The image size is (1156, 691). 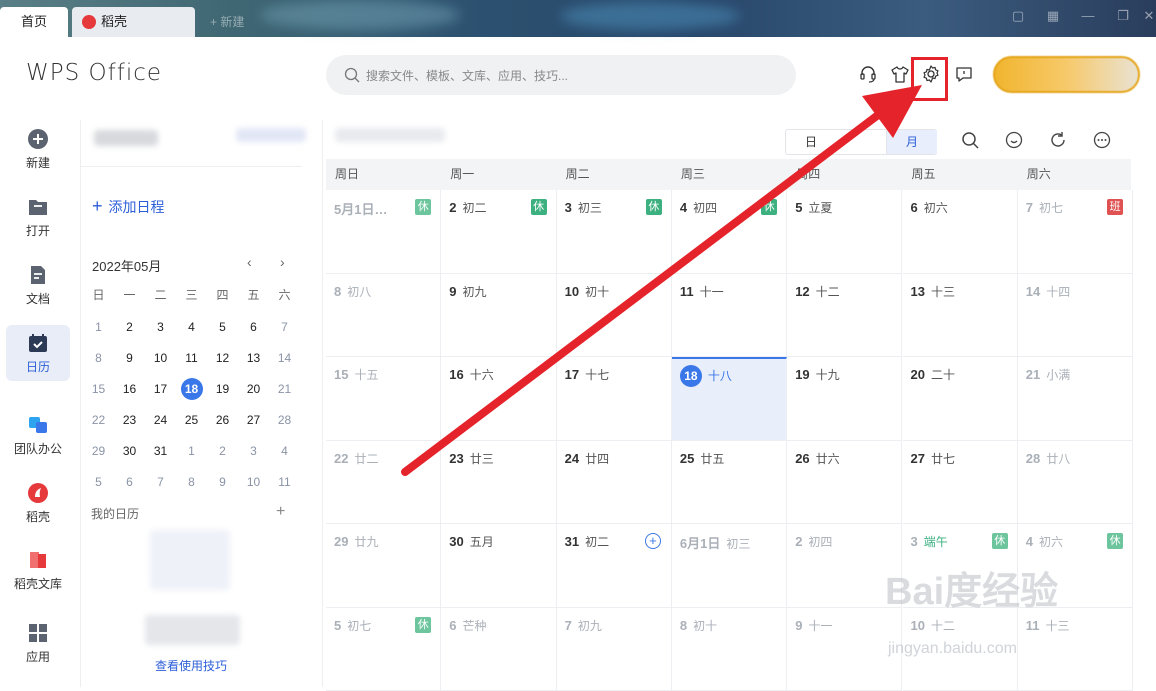 What do you see at coordinates (1102, 140) in the screenshot?
I see `more-icon` at bounding box center [1102, 140].